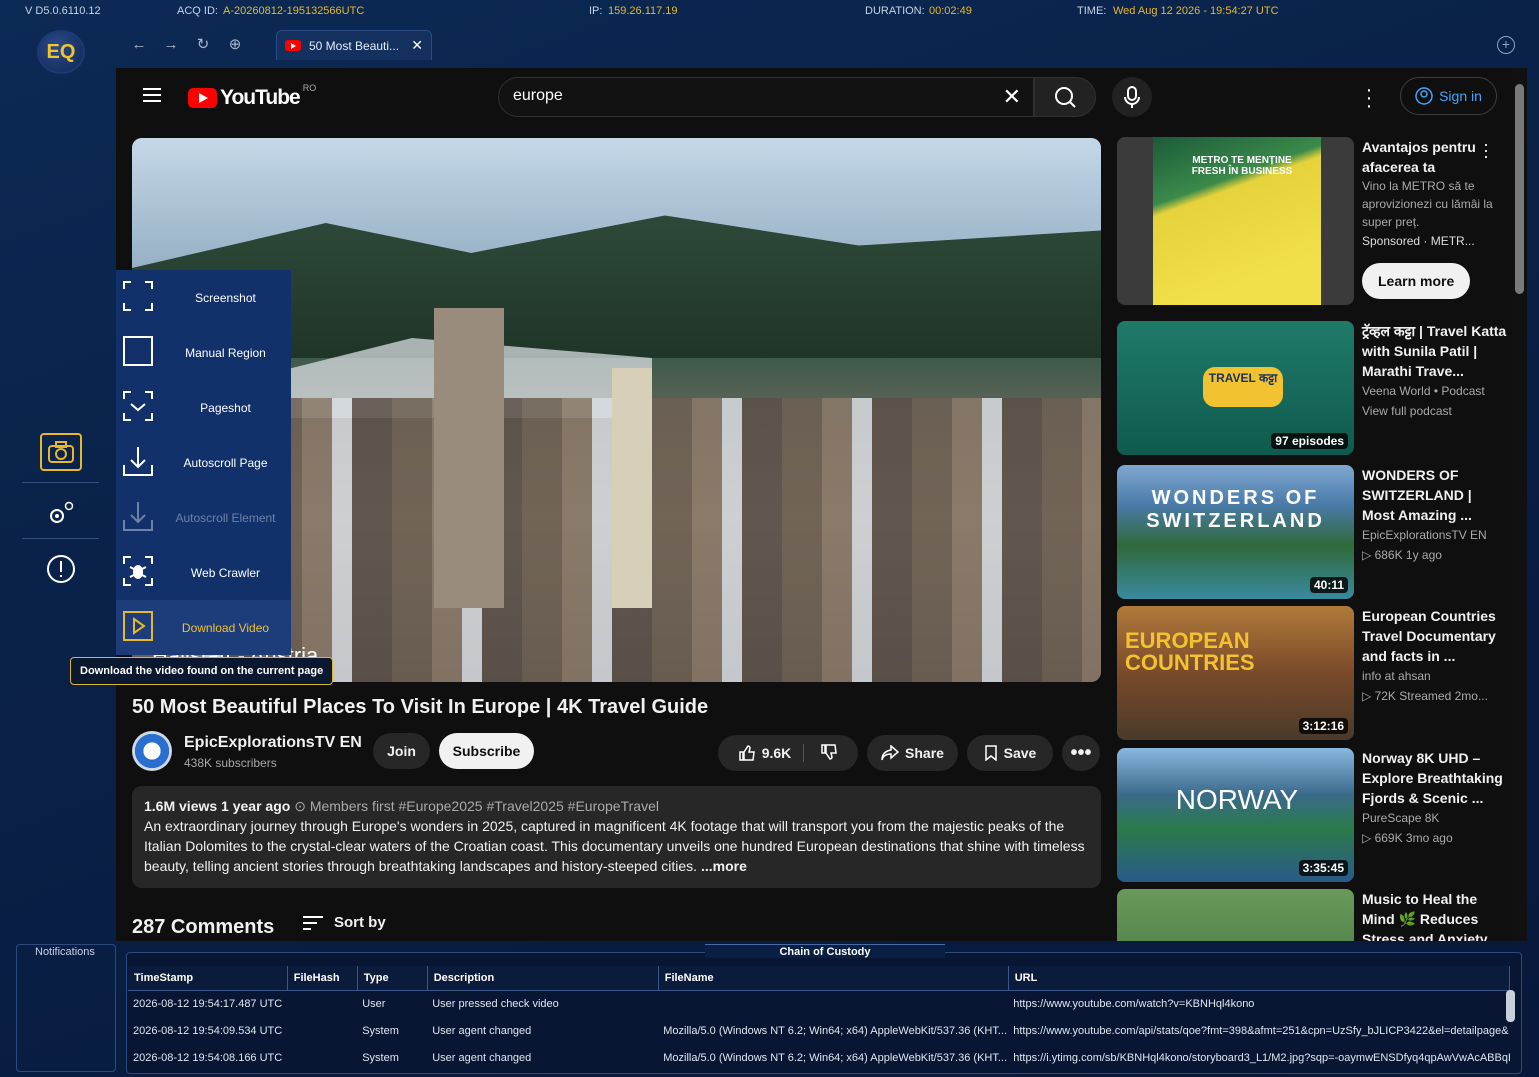 This screenshot has width=1539, height=1077. Describe the element at coordinates (1010, 753) in the screenshot. I see `save-button: Save` at that location.